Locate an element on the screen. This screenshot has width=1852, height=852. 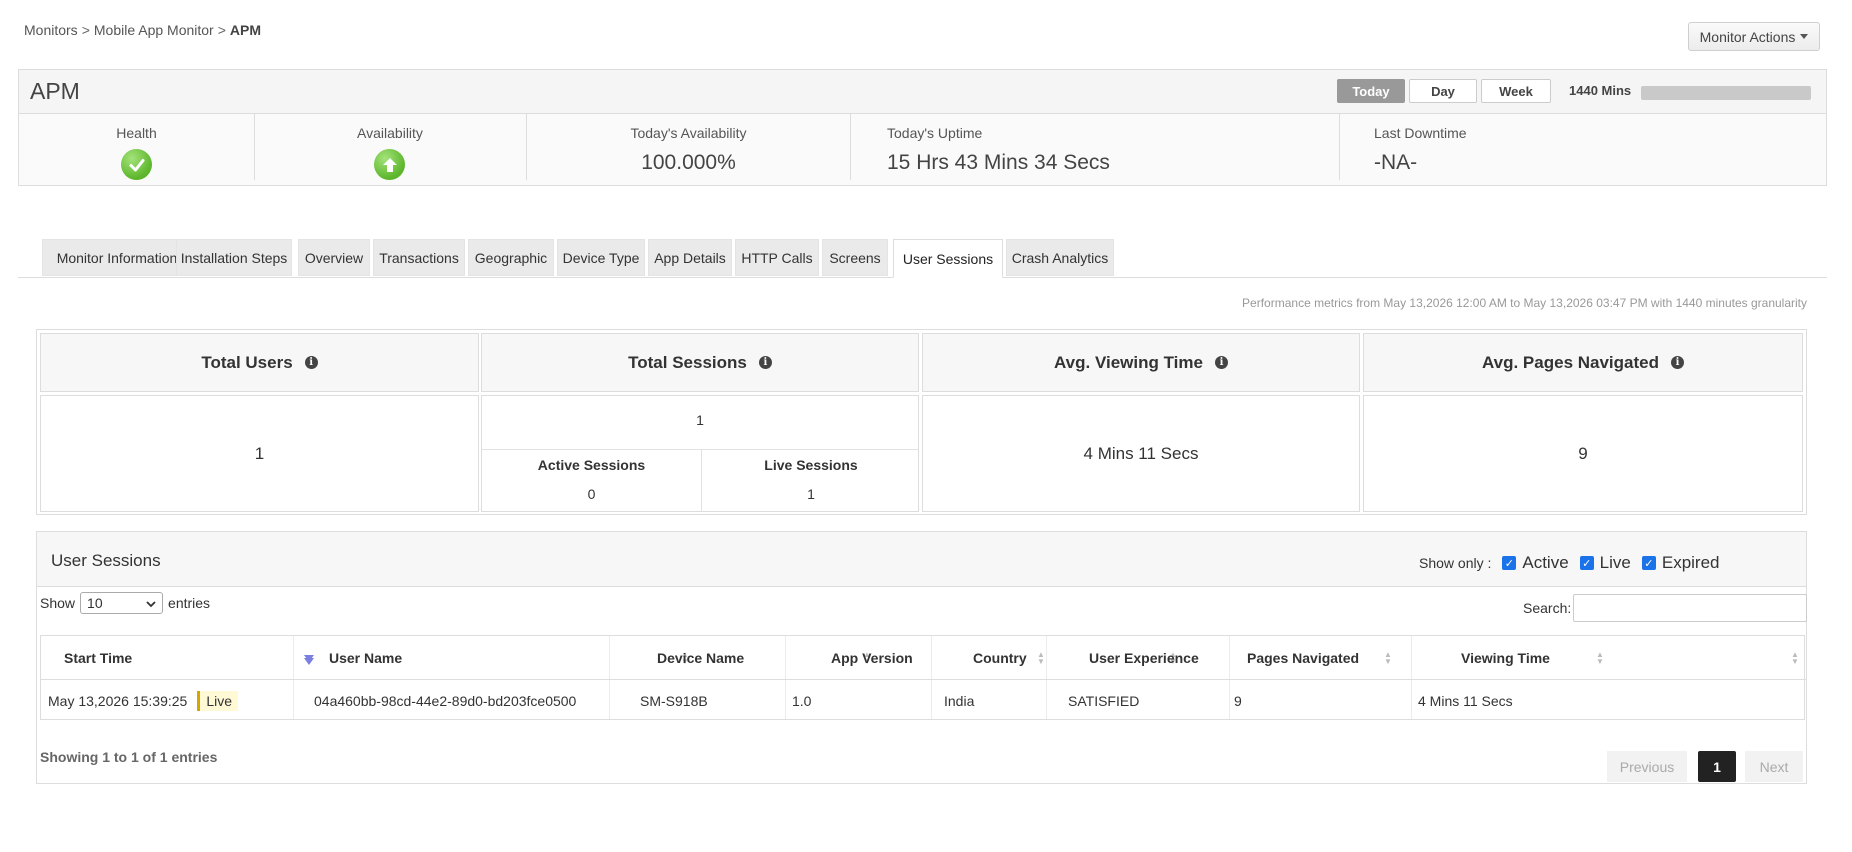
live-sessions-value: 1 is located at coordinates (811, 494).